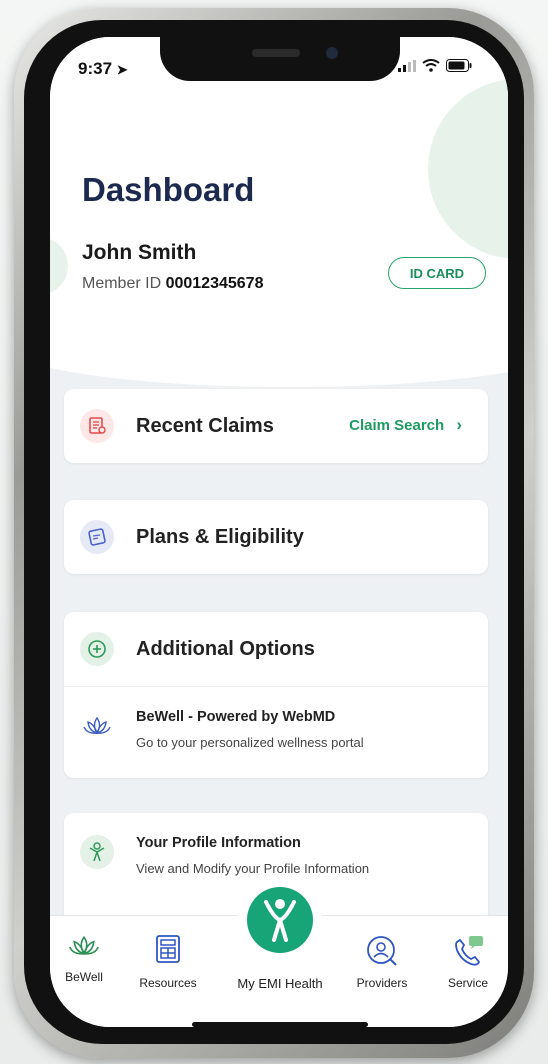 This screenshot has width=548, height=1064. Describe the element at coordinates (280, 59) in the screenshot. I see `notch` at that location.